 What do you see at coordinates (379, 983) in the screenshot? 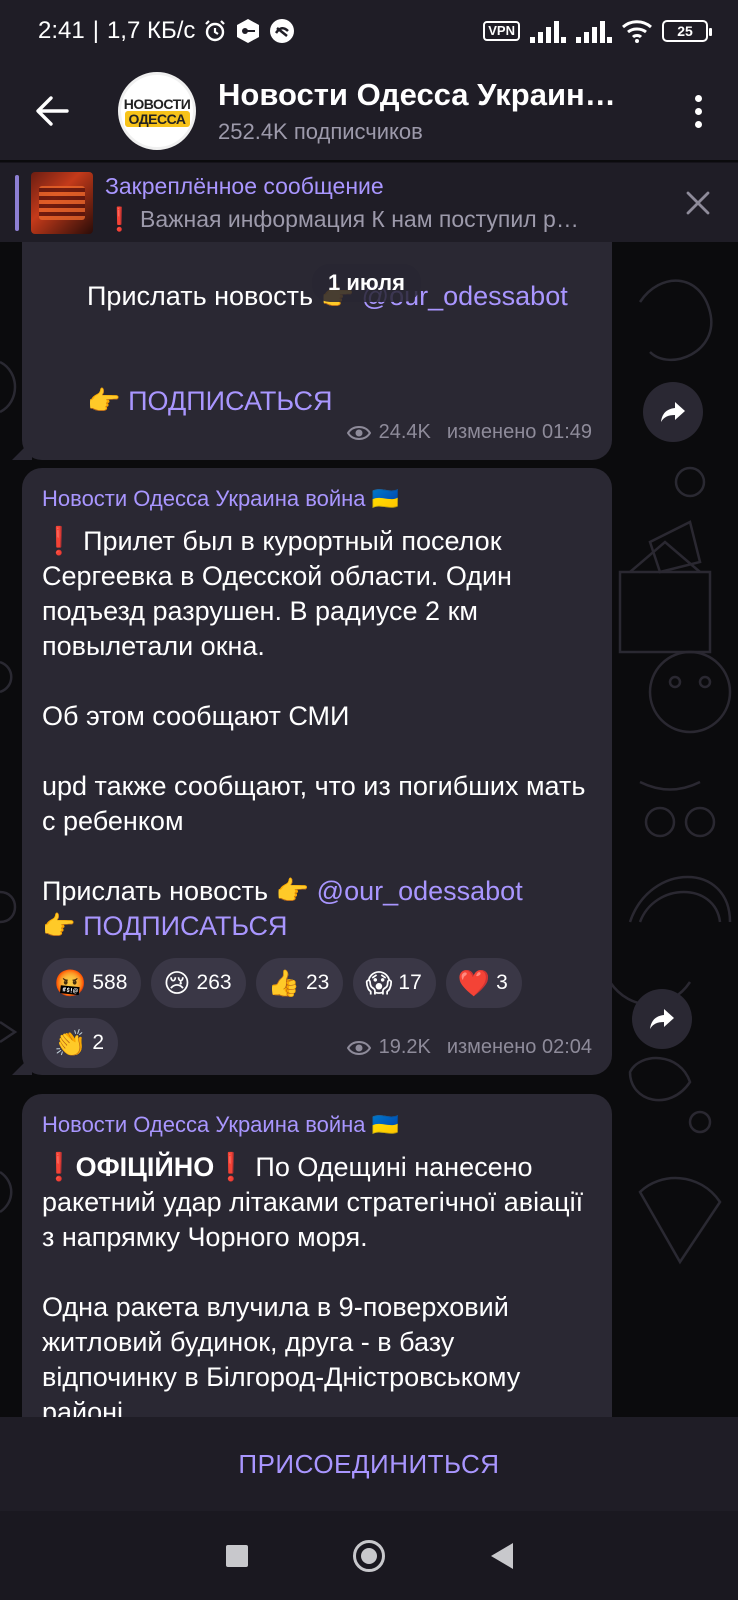
I see `screaming-face-icon: 😱` at bounding box center [379, 983].